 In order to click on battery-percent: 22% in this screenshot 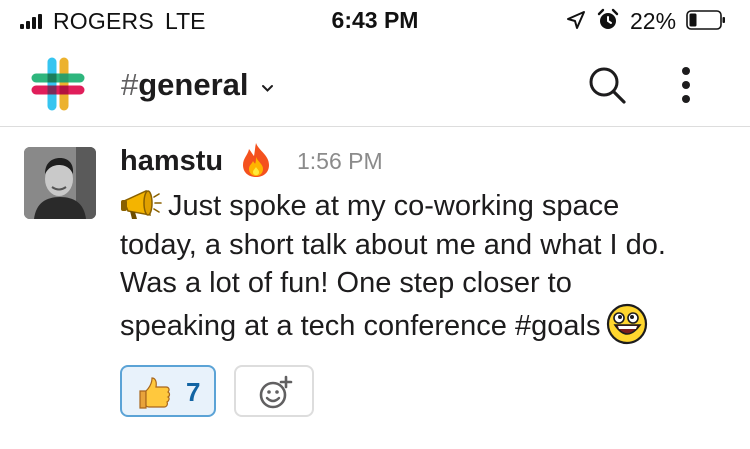, I will do `click(653, 21)`.